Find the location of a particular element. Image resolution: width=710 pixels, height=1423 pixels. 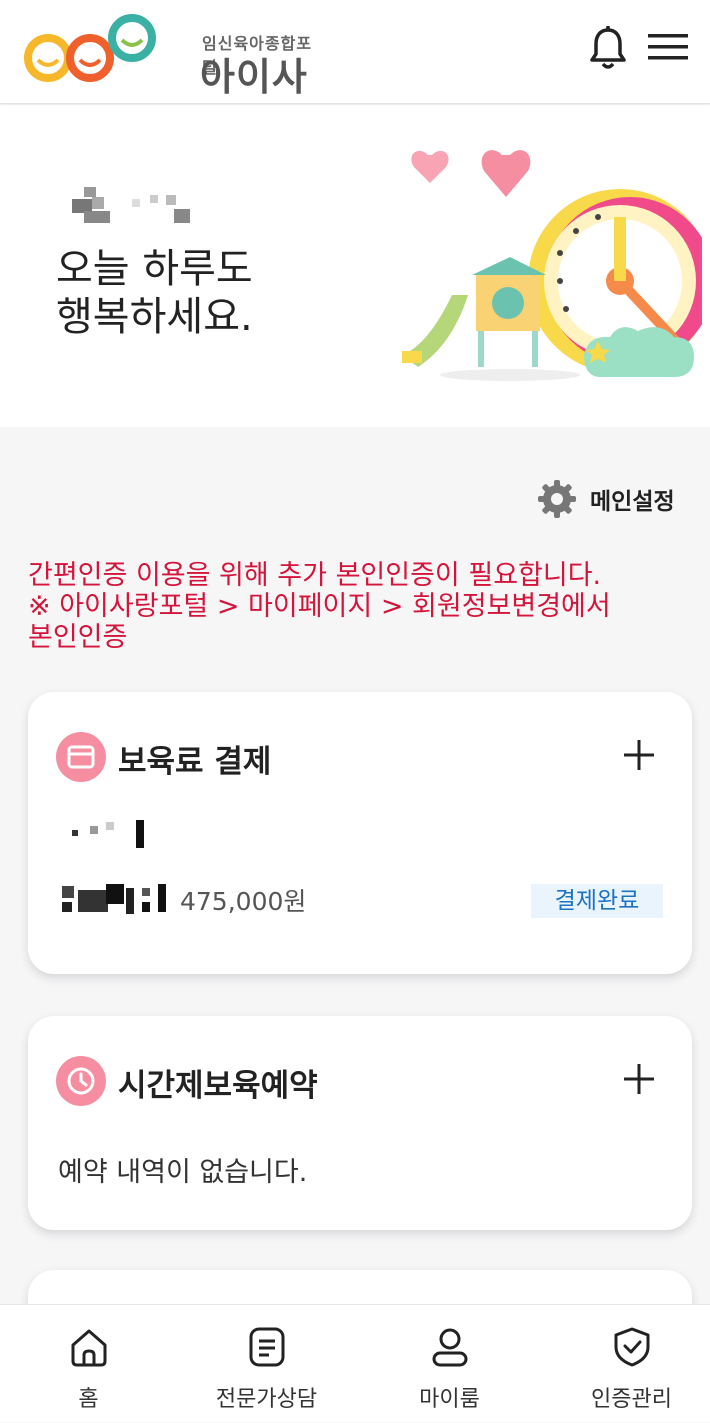

child-name-redacted is located at coordinates (112, 834).